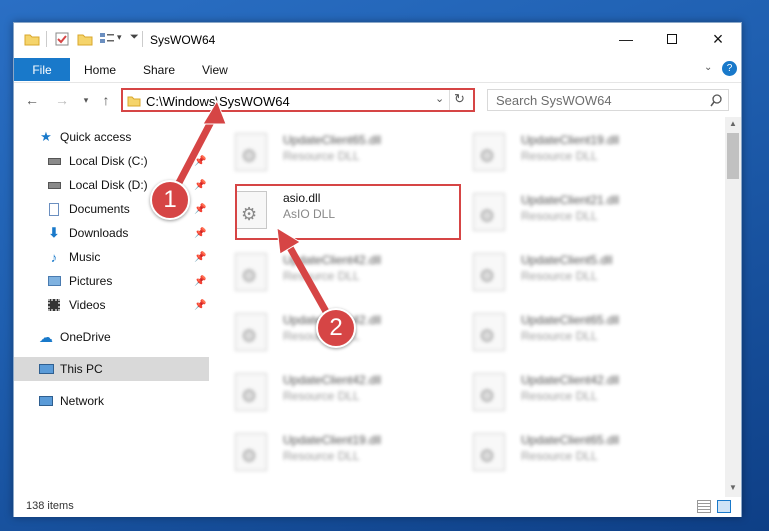 Image resolution: width=769 pixels, height=531 pixels. What do you see at coordinates (170, 200) in the screenshot?
I see `step-1-badge: 1` at bounding box center [170, 200].